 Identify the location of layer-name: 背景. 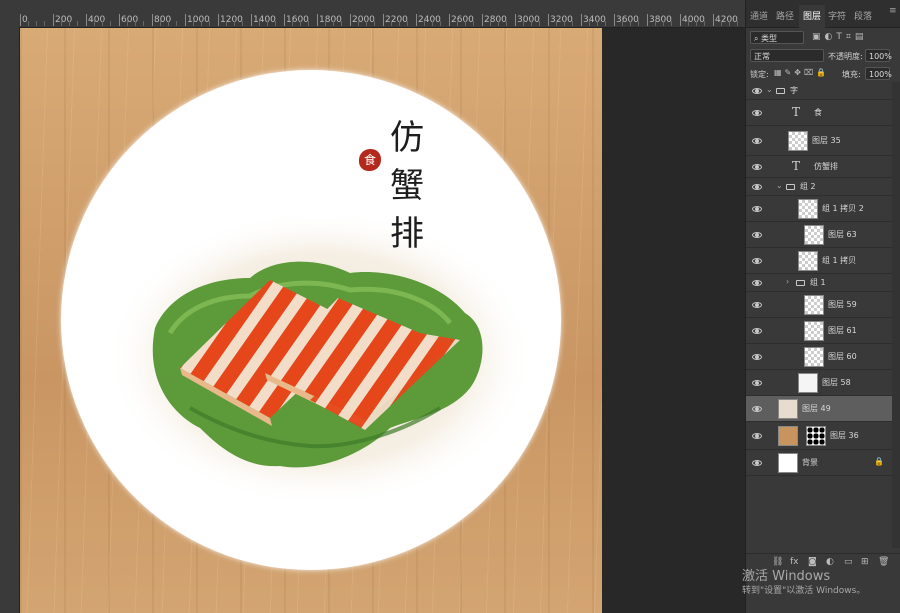
(810, 462).